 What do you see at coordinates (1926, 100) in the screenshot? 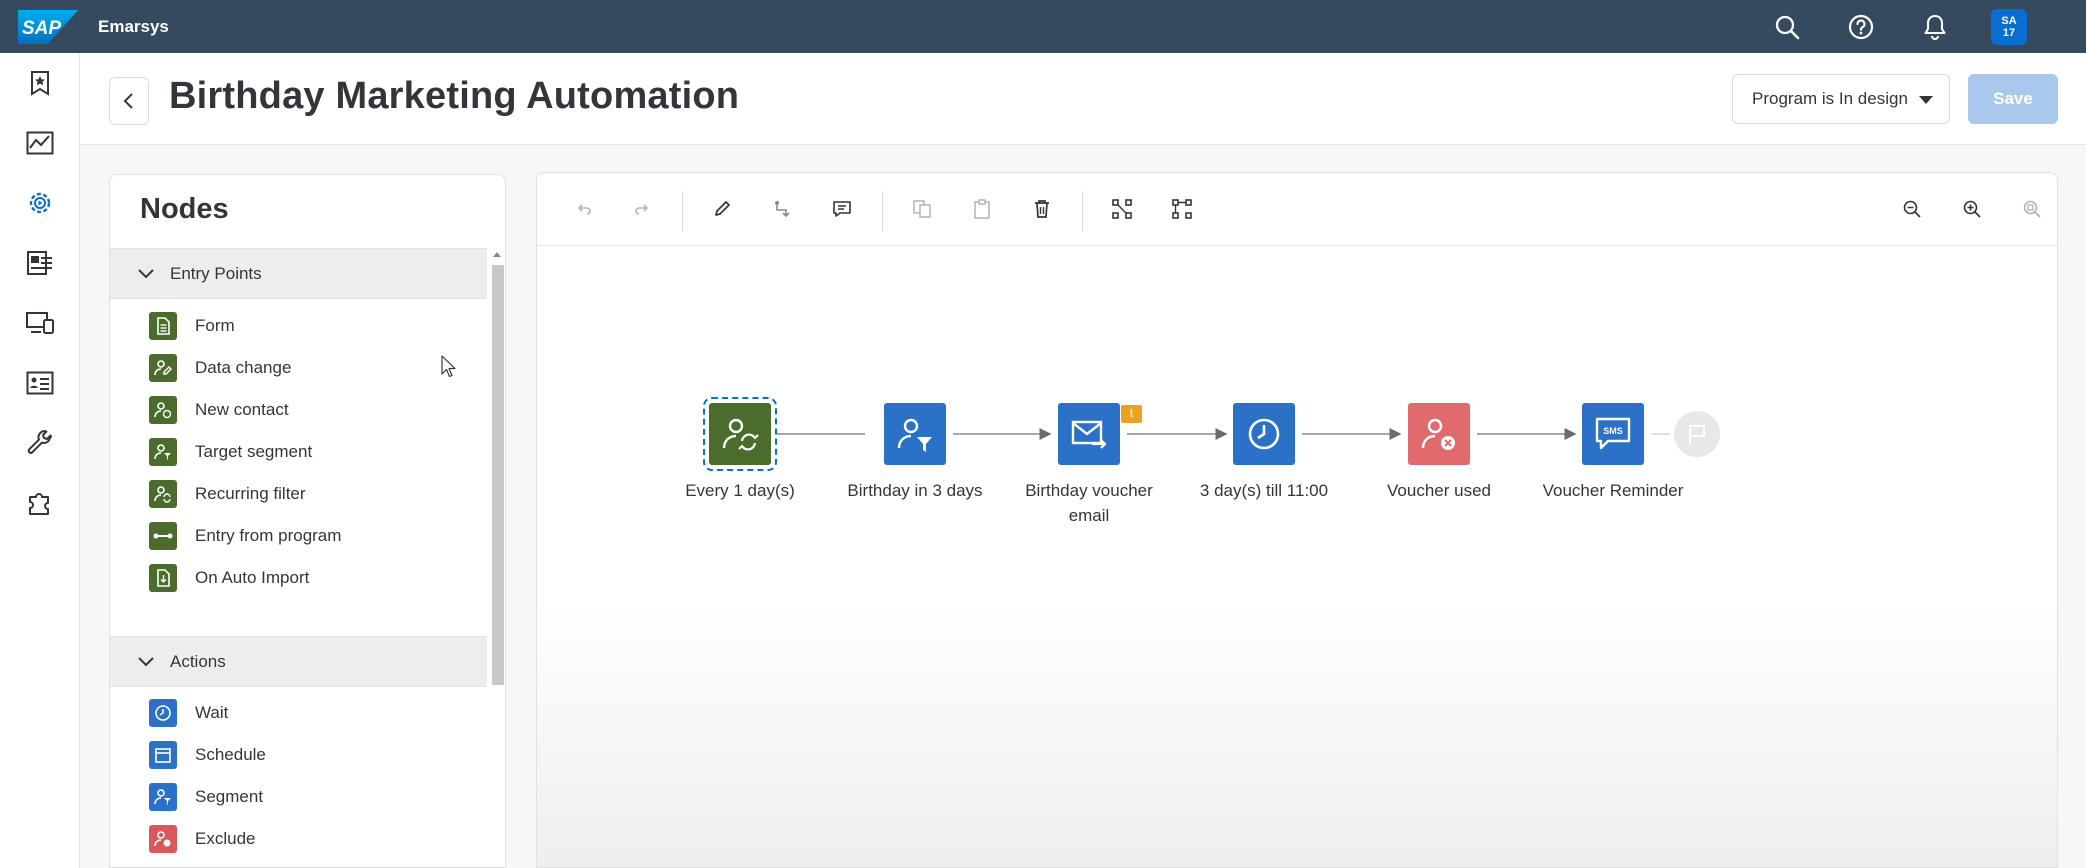
I see `caret-down-icon` at bounding box center [1926, 100].